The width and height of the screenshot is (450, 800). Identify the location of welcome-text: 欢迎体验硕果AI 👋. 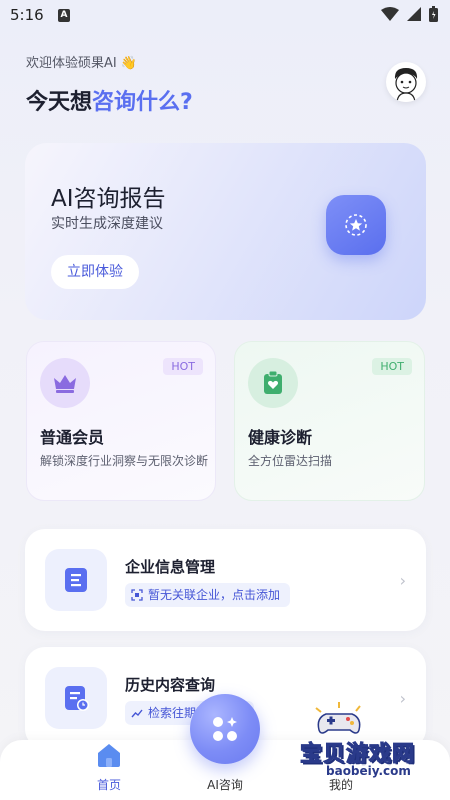
(82, 63).